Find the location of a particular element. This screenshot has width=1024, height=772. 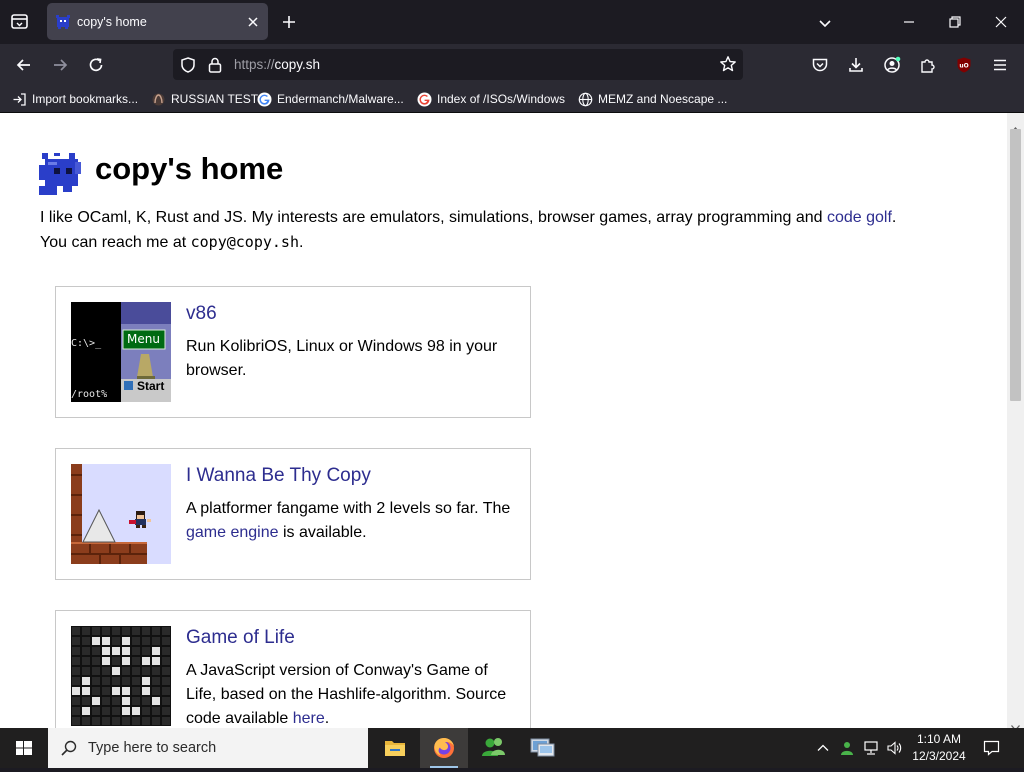

globe-icon is located at coordinates (585, 99).